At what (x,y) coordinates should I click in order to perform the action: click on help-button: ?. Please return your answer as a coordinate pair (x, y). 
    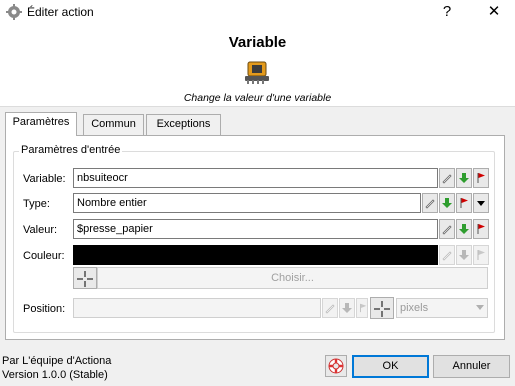
    Looking at the image, I should click on (447, 12).